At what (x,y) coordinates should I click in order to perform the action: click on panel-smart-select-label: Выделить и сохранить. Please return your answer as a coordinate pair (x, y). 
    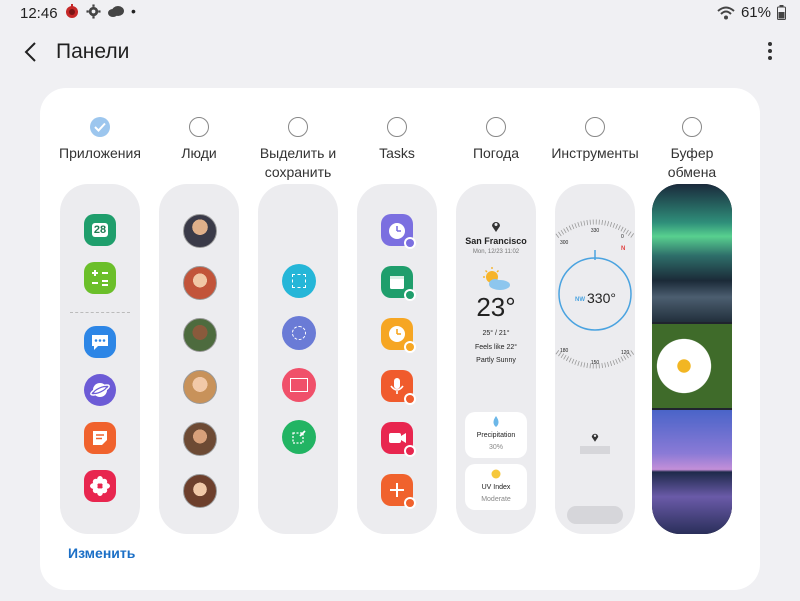
    Looking at the image, I should click on (298, 162).